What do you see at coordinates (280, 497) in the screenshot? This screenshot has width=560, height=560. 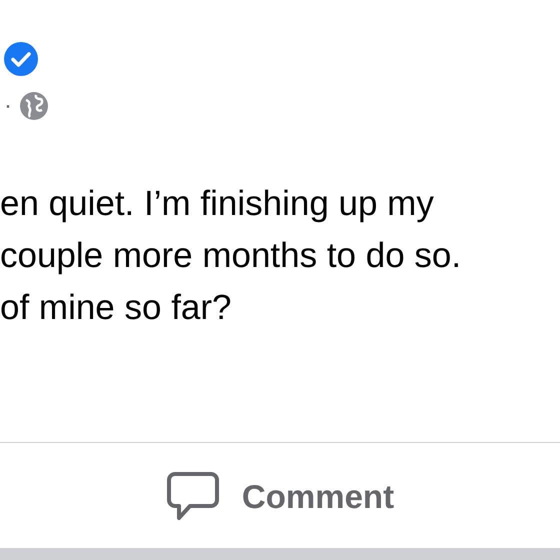 I see `comment-button: Comment` at bounding box center [280, 497].